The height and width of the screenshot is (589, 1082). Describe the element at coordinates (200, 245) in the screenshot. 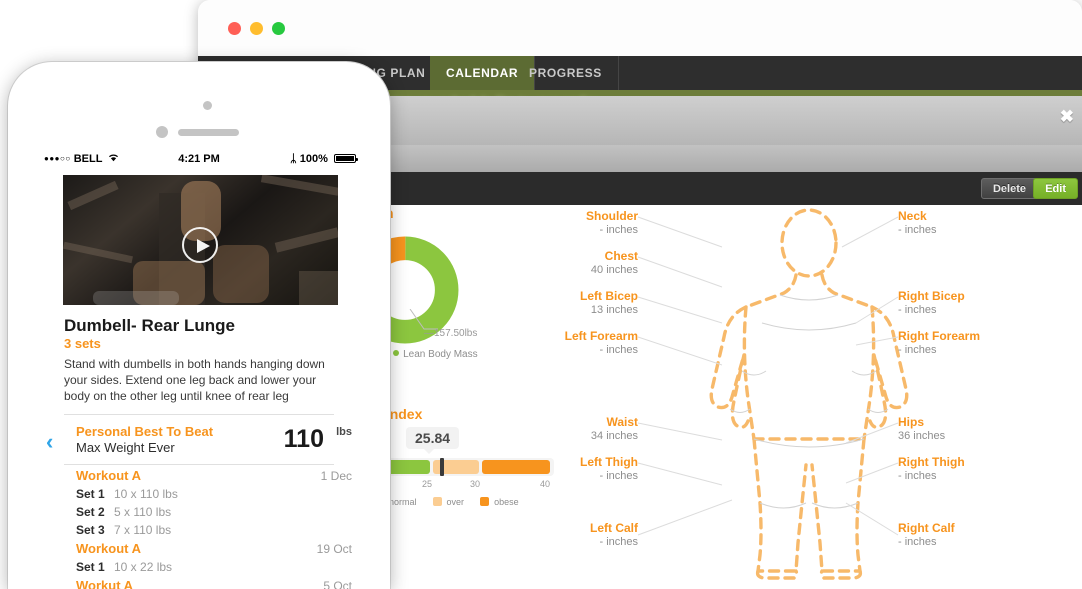

I see `play-button` at that location.